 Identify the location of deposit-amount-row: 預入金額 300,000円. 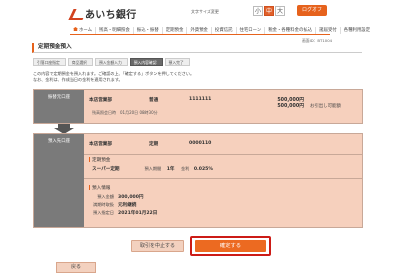
(113, 197).